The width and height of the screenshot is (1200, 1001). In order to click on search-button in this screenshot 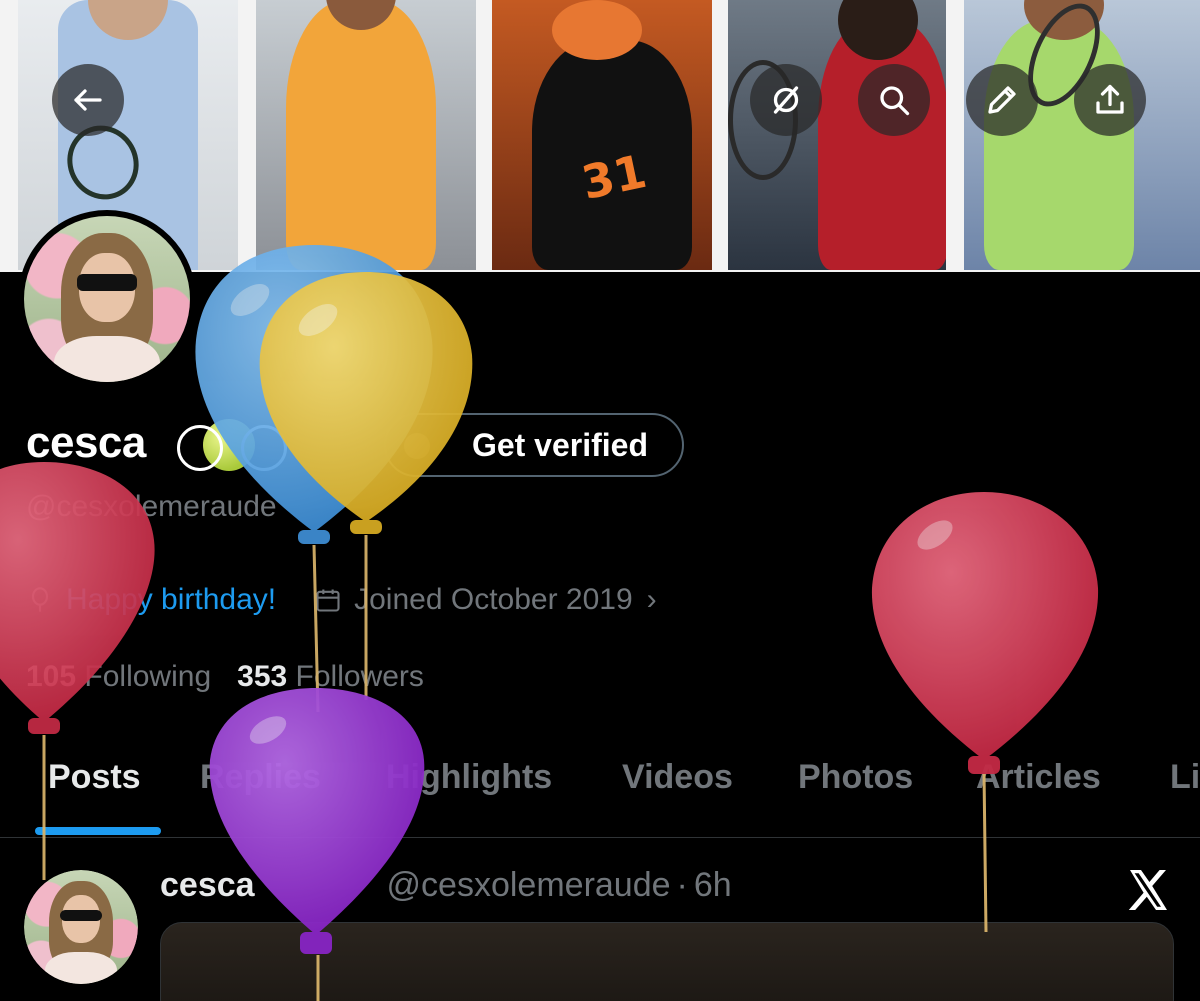, I will do `click(894, 100)`.